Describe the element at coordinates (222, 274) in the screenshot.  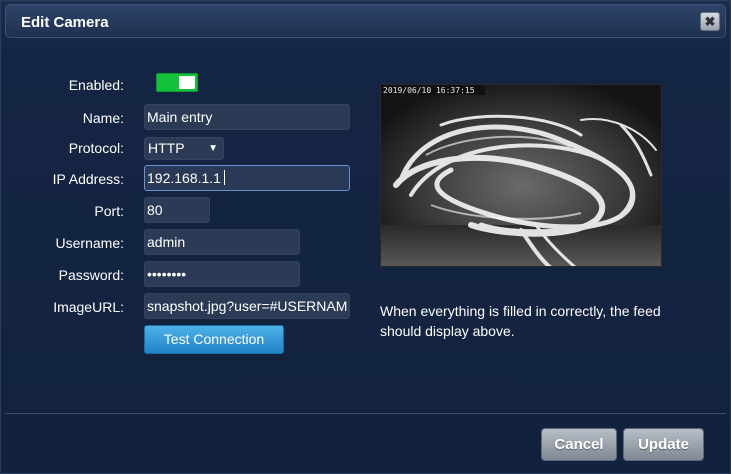
I see `password-input: ••••••••` at that location.